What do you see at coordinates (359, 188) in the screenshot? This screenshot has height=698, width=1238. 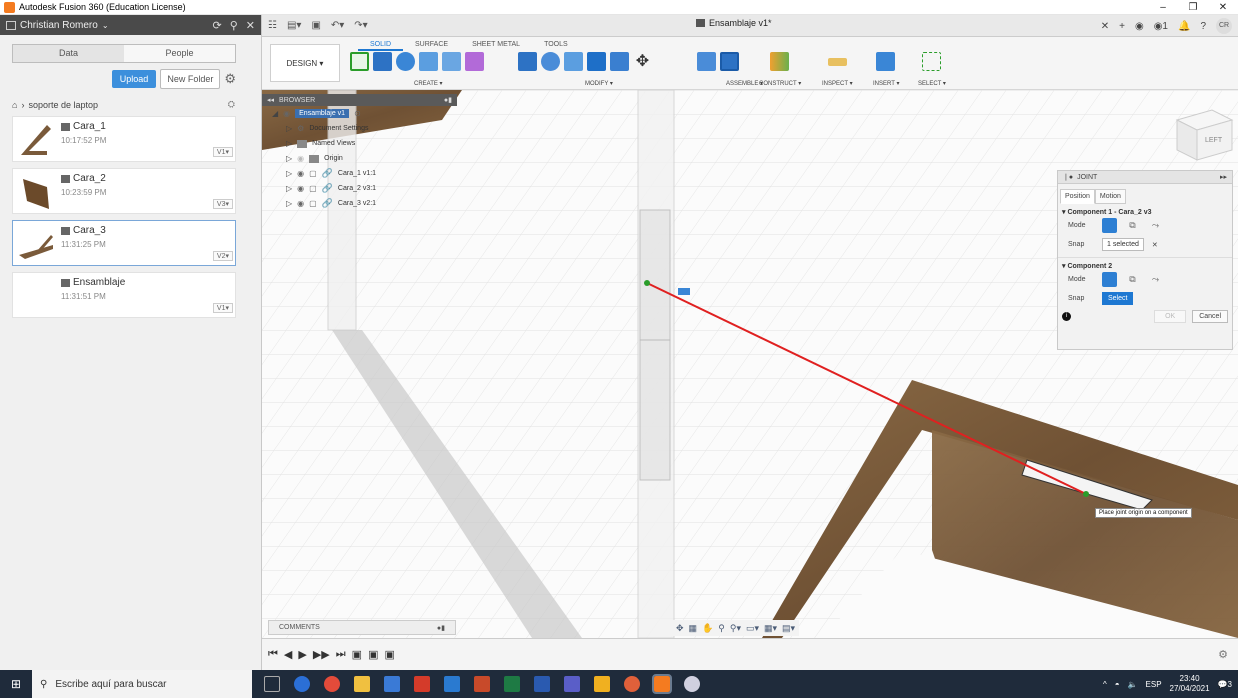 I see `browser-item-cara-2: ▷ ◉ ▢ 🔗 Cara_2 v3:1` at bounding box center [359, 188].